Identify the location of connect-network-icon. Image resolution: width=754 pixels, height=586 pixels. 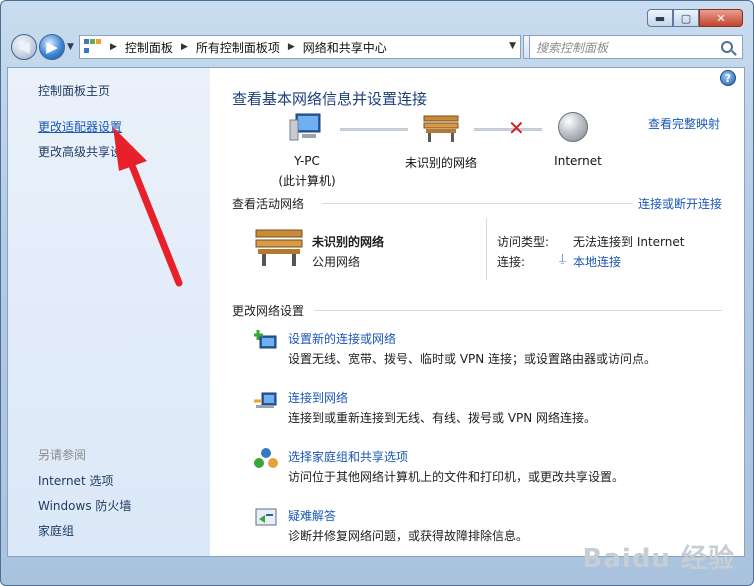
(265, 400).